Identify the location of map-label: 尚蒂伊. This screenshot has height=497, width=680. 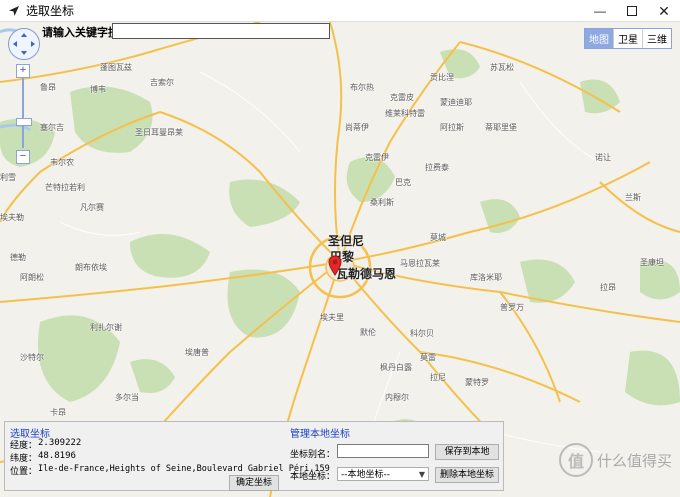
(357, 127).